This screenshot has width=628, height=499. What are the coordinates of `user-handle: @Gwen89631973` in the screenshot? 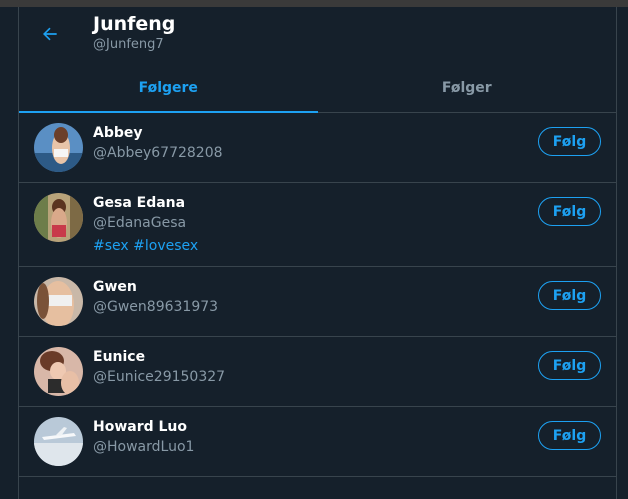 It's located at (156, 307).